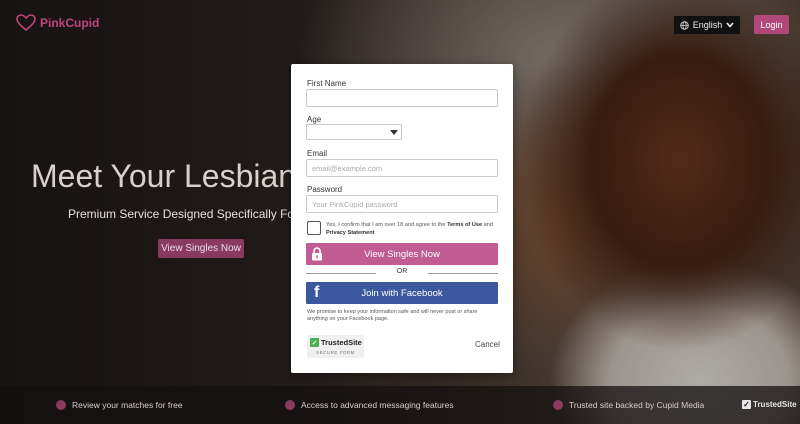 This screenshot has height=424, width=800. I want to click on facebook-join-label: Join with Facebook, so click(402, 293).